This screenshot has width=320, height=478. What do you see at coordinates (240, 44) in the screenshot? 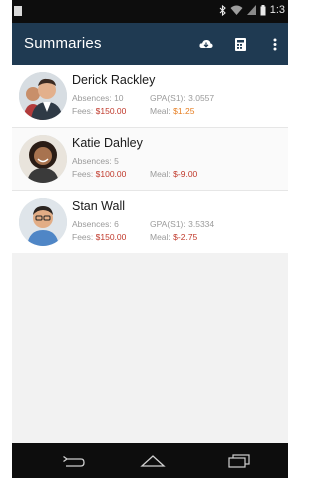
I see `calculator-icon` at bounding box center [240, 44].